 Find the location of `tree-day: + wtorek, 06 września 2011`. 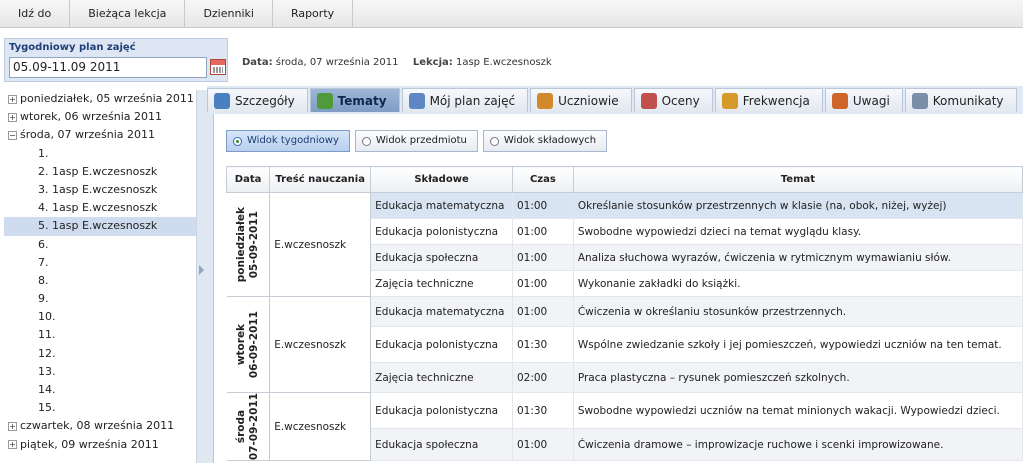

tree-day: + wtorek, 06 września 2011 is located at coordinates (100, 117).